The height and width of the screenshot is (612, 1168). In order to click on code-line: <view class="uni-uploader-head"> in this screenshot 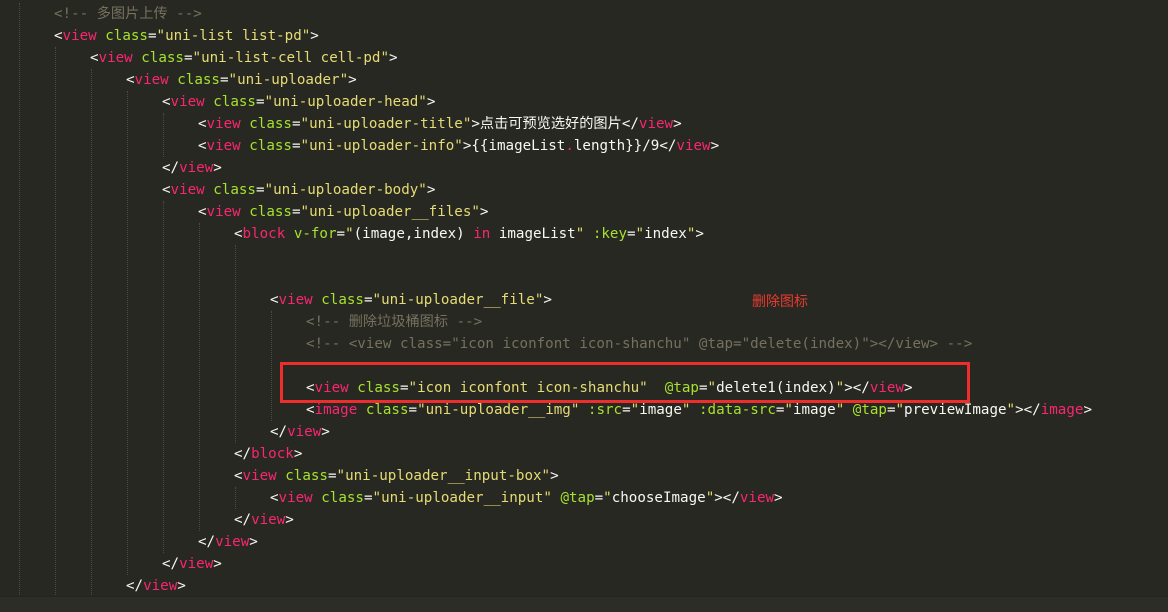, I will do `click(298, 102)`.